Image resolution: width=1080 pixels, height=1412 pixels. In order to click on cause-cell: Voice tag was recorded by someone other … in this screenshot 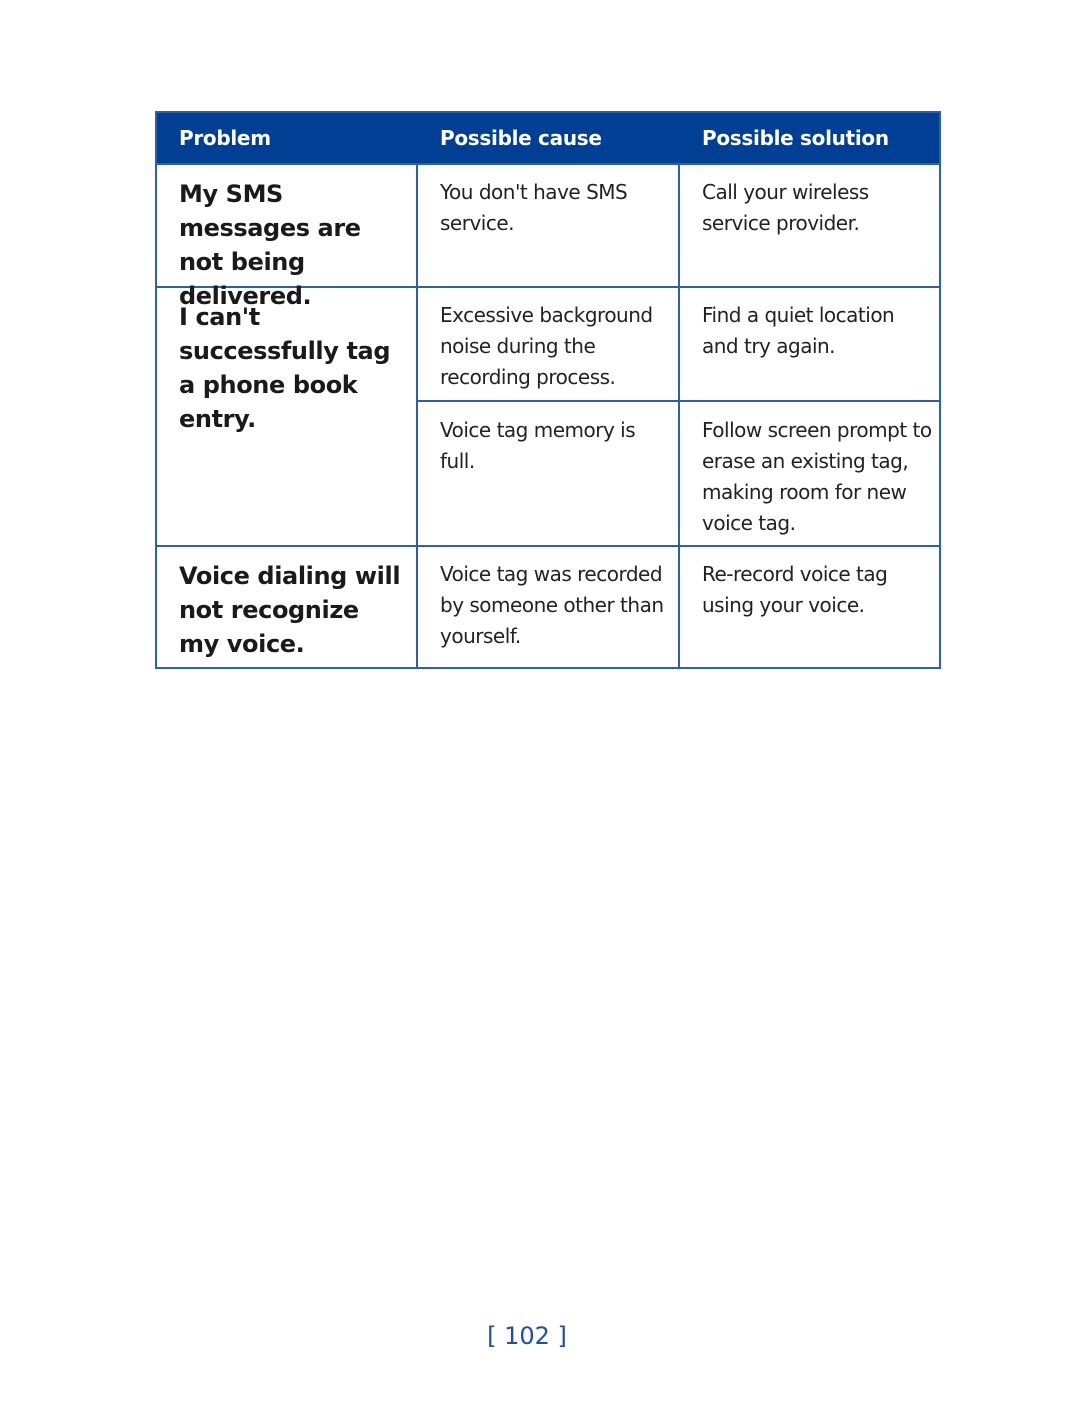, I will do `click(549, 607)`.